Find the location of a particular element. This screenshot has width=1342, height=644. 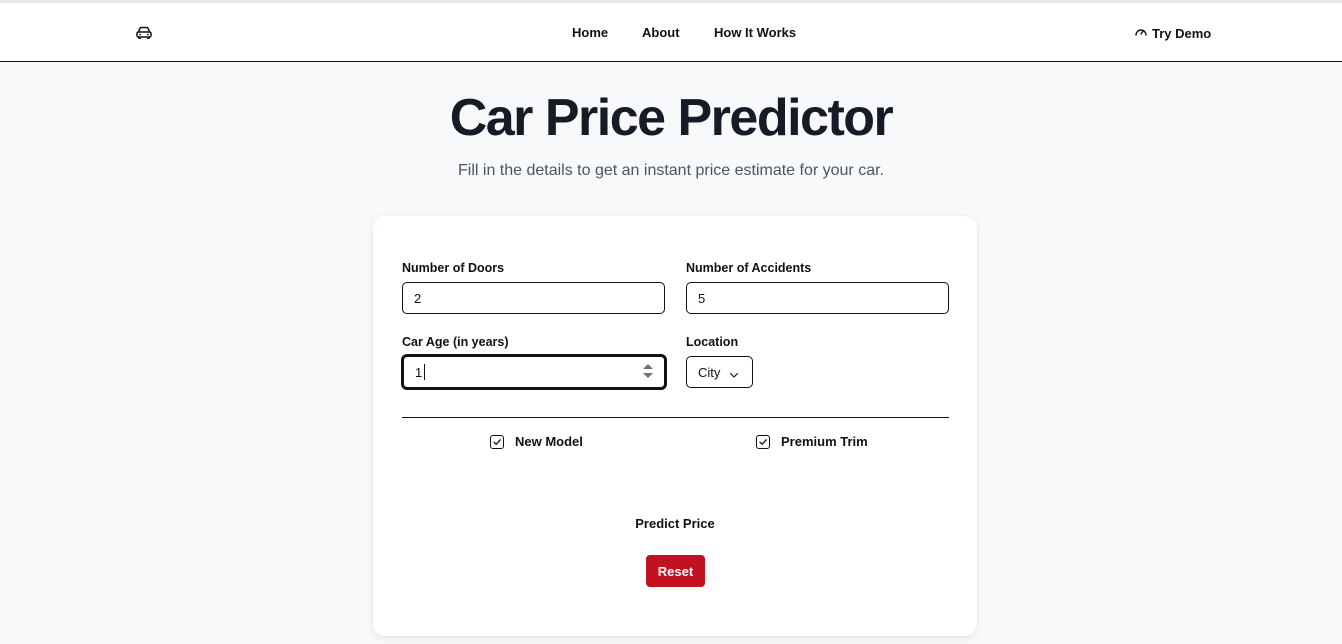

new-model-checkbox: New Model is located at coordinates (536, 441).